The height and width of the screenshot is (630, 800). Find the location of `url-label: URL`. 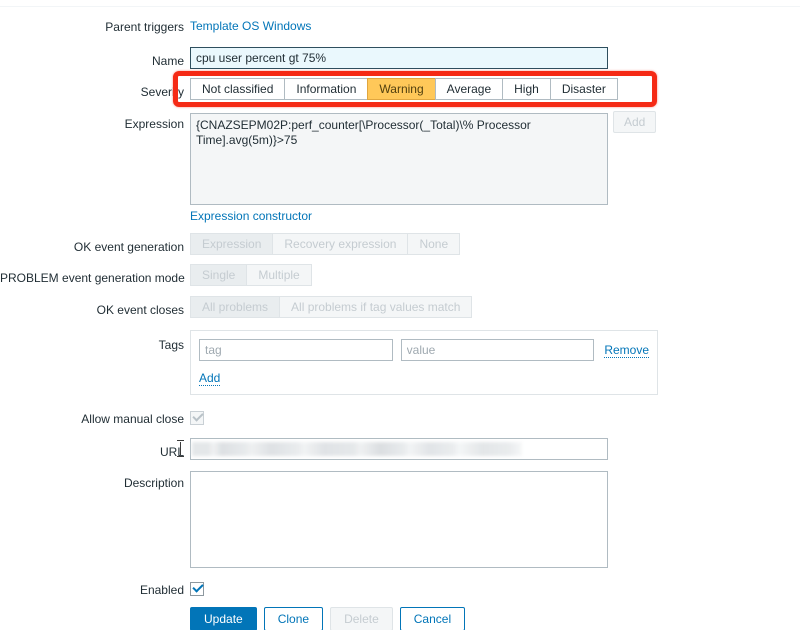

url-label: URL is located at coordinates (171, 452).